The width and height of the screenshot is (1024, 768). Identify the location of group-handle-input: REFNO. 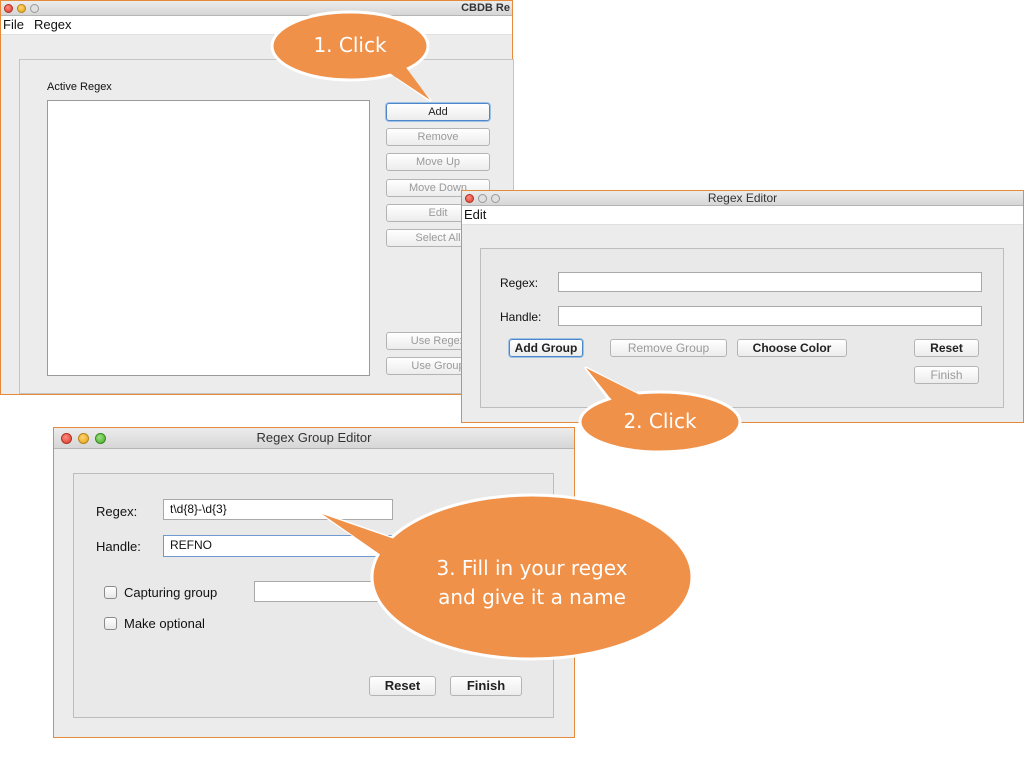
(278, 546).